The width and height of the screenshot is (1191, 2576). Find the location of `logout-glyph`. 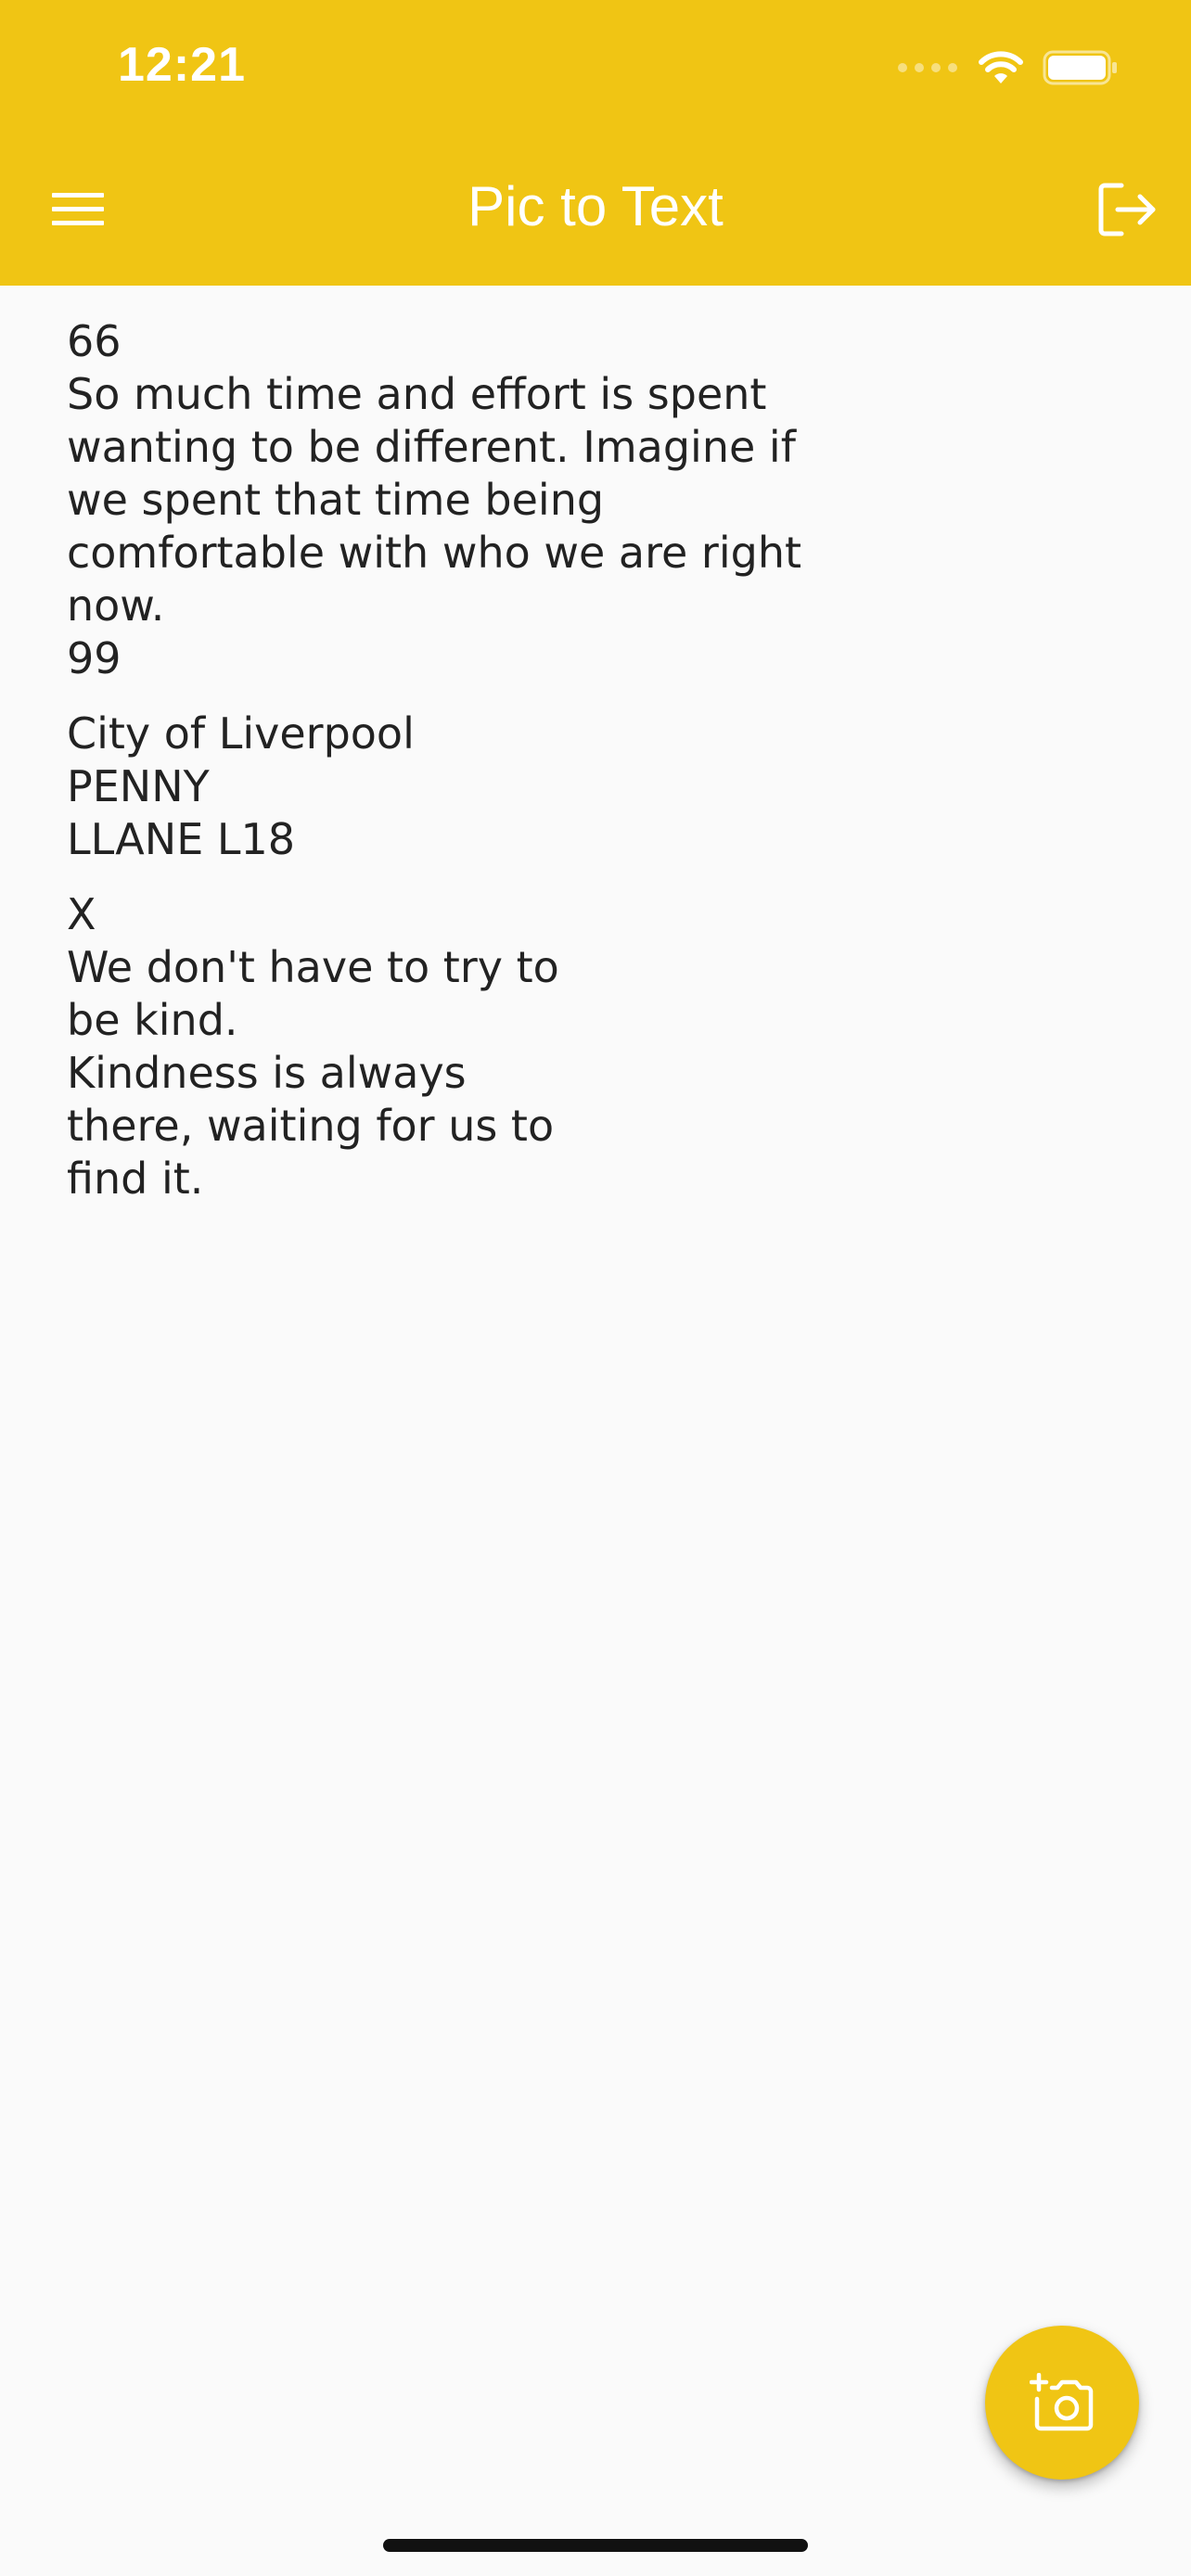

logout-glyph is located at coordinates (1127, 209).